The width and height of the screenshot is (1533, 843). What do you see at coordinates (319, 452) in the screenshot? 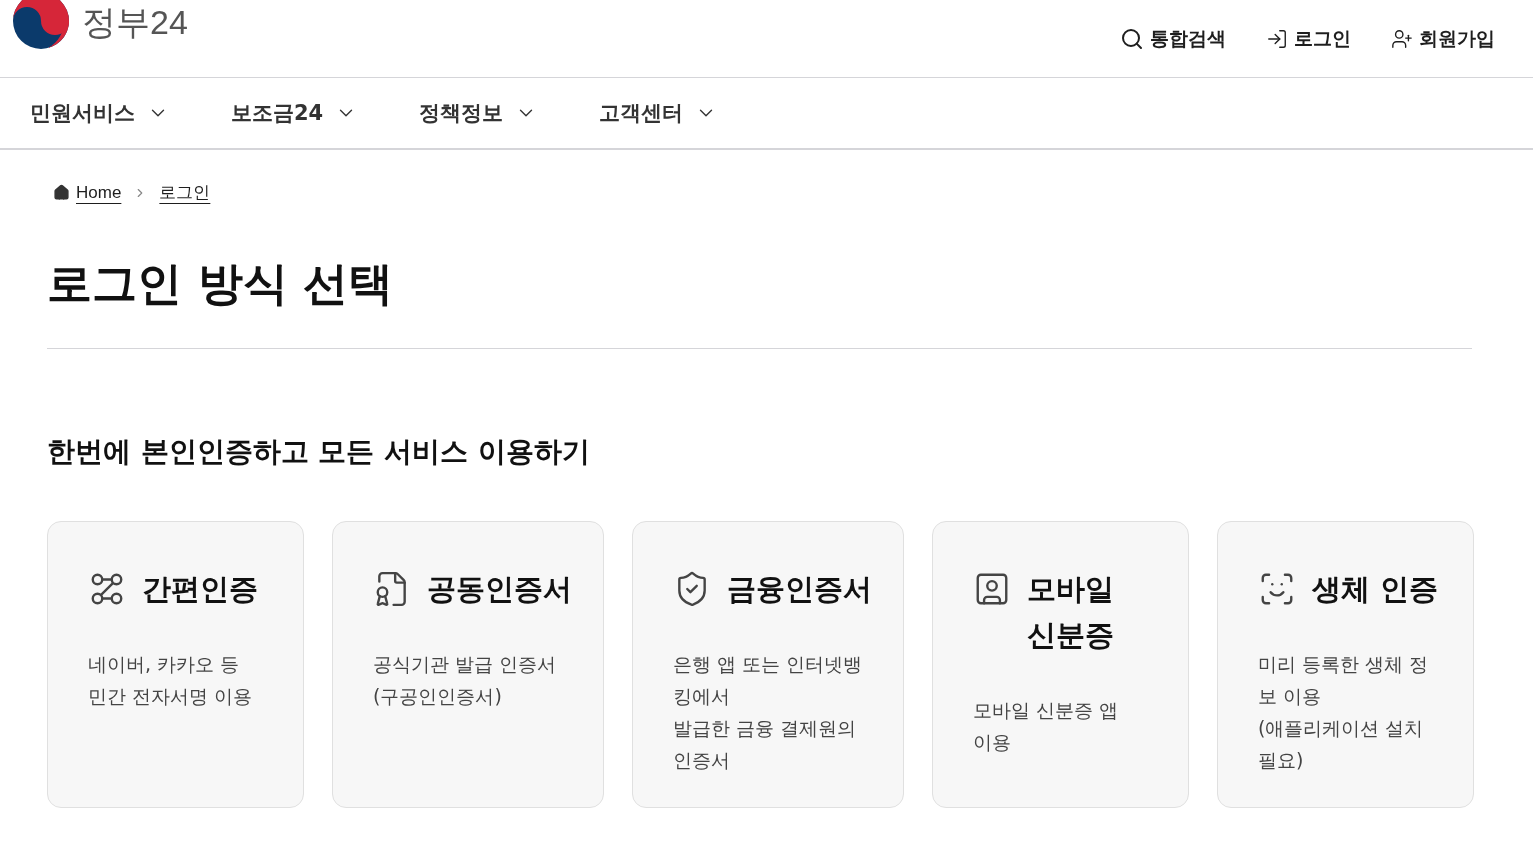
I see `section-heading: 한번에 본인인증하고 모든 서비스 이용하기` at bounding box center [319, 452].